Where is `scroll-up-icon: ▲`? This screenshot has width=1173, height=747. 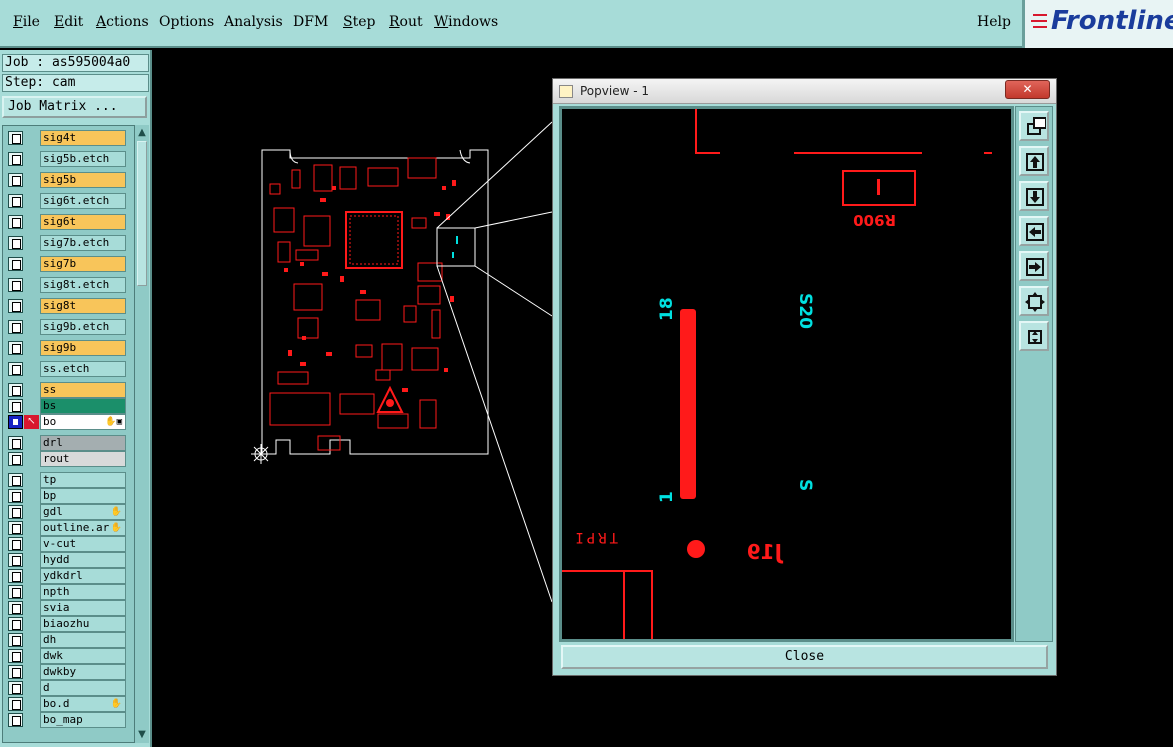
scroll-up-icon: ▲ is located at coordinates (142, 133).